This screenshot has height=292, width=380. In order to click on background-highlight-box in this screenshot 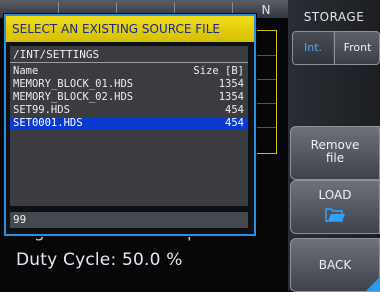, I will do `click(266, 92)`.